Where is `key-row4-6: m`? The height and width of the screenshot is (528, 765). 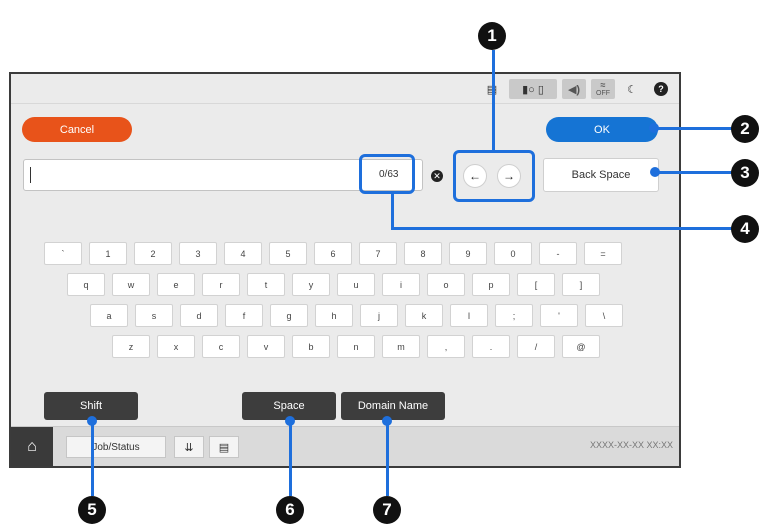
key-row4-6: m is located at coordinates (401, 346).